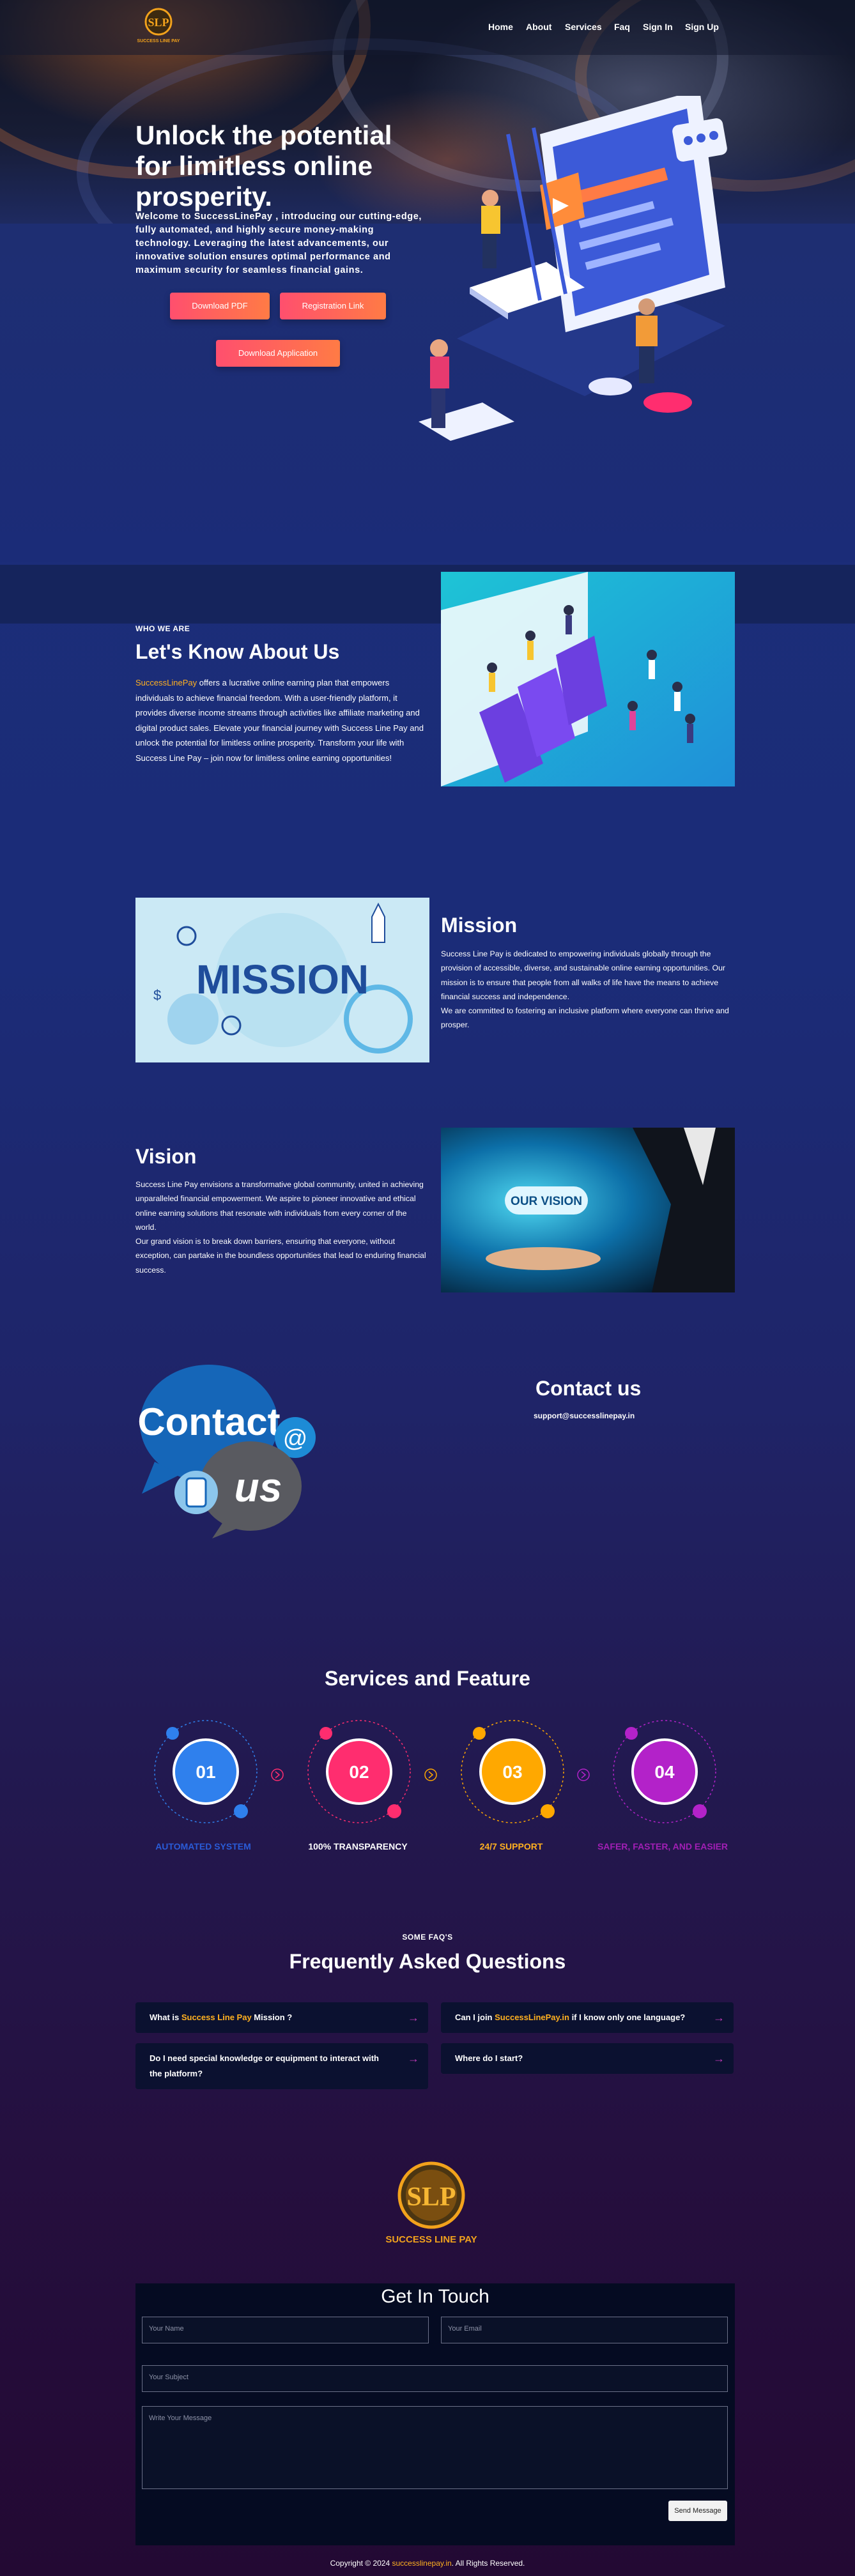 Image resolution: width=855 pixels, height=2576 pixels. I want to click on svg-text: us, so click(258, 1487).